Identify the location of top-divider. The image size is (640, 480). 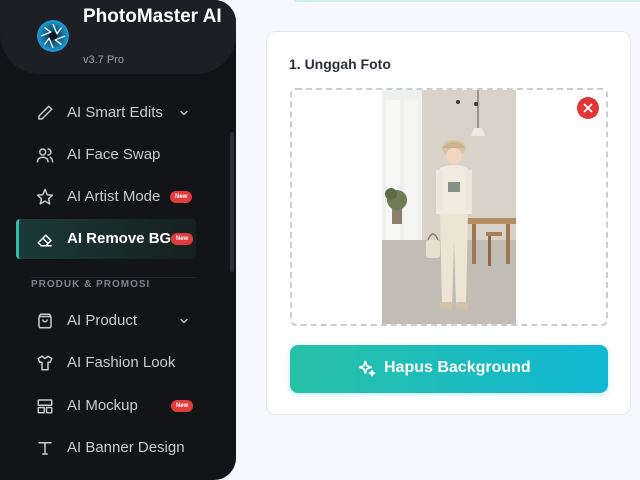
(467, 1).